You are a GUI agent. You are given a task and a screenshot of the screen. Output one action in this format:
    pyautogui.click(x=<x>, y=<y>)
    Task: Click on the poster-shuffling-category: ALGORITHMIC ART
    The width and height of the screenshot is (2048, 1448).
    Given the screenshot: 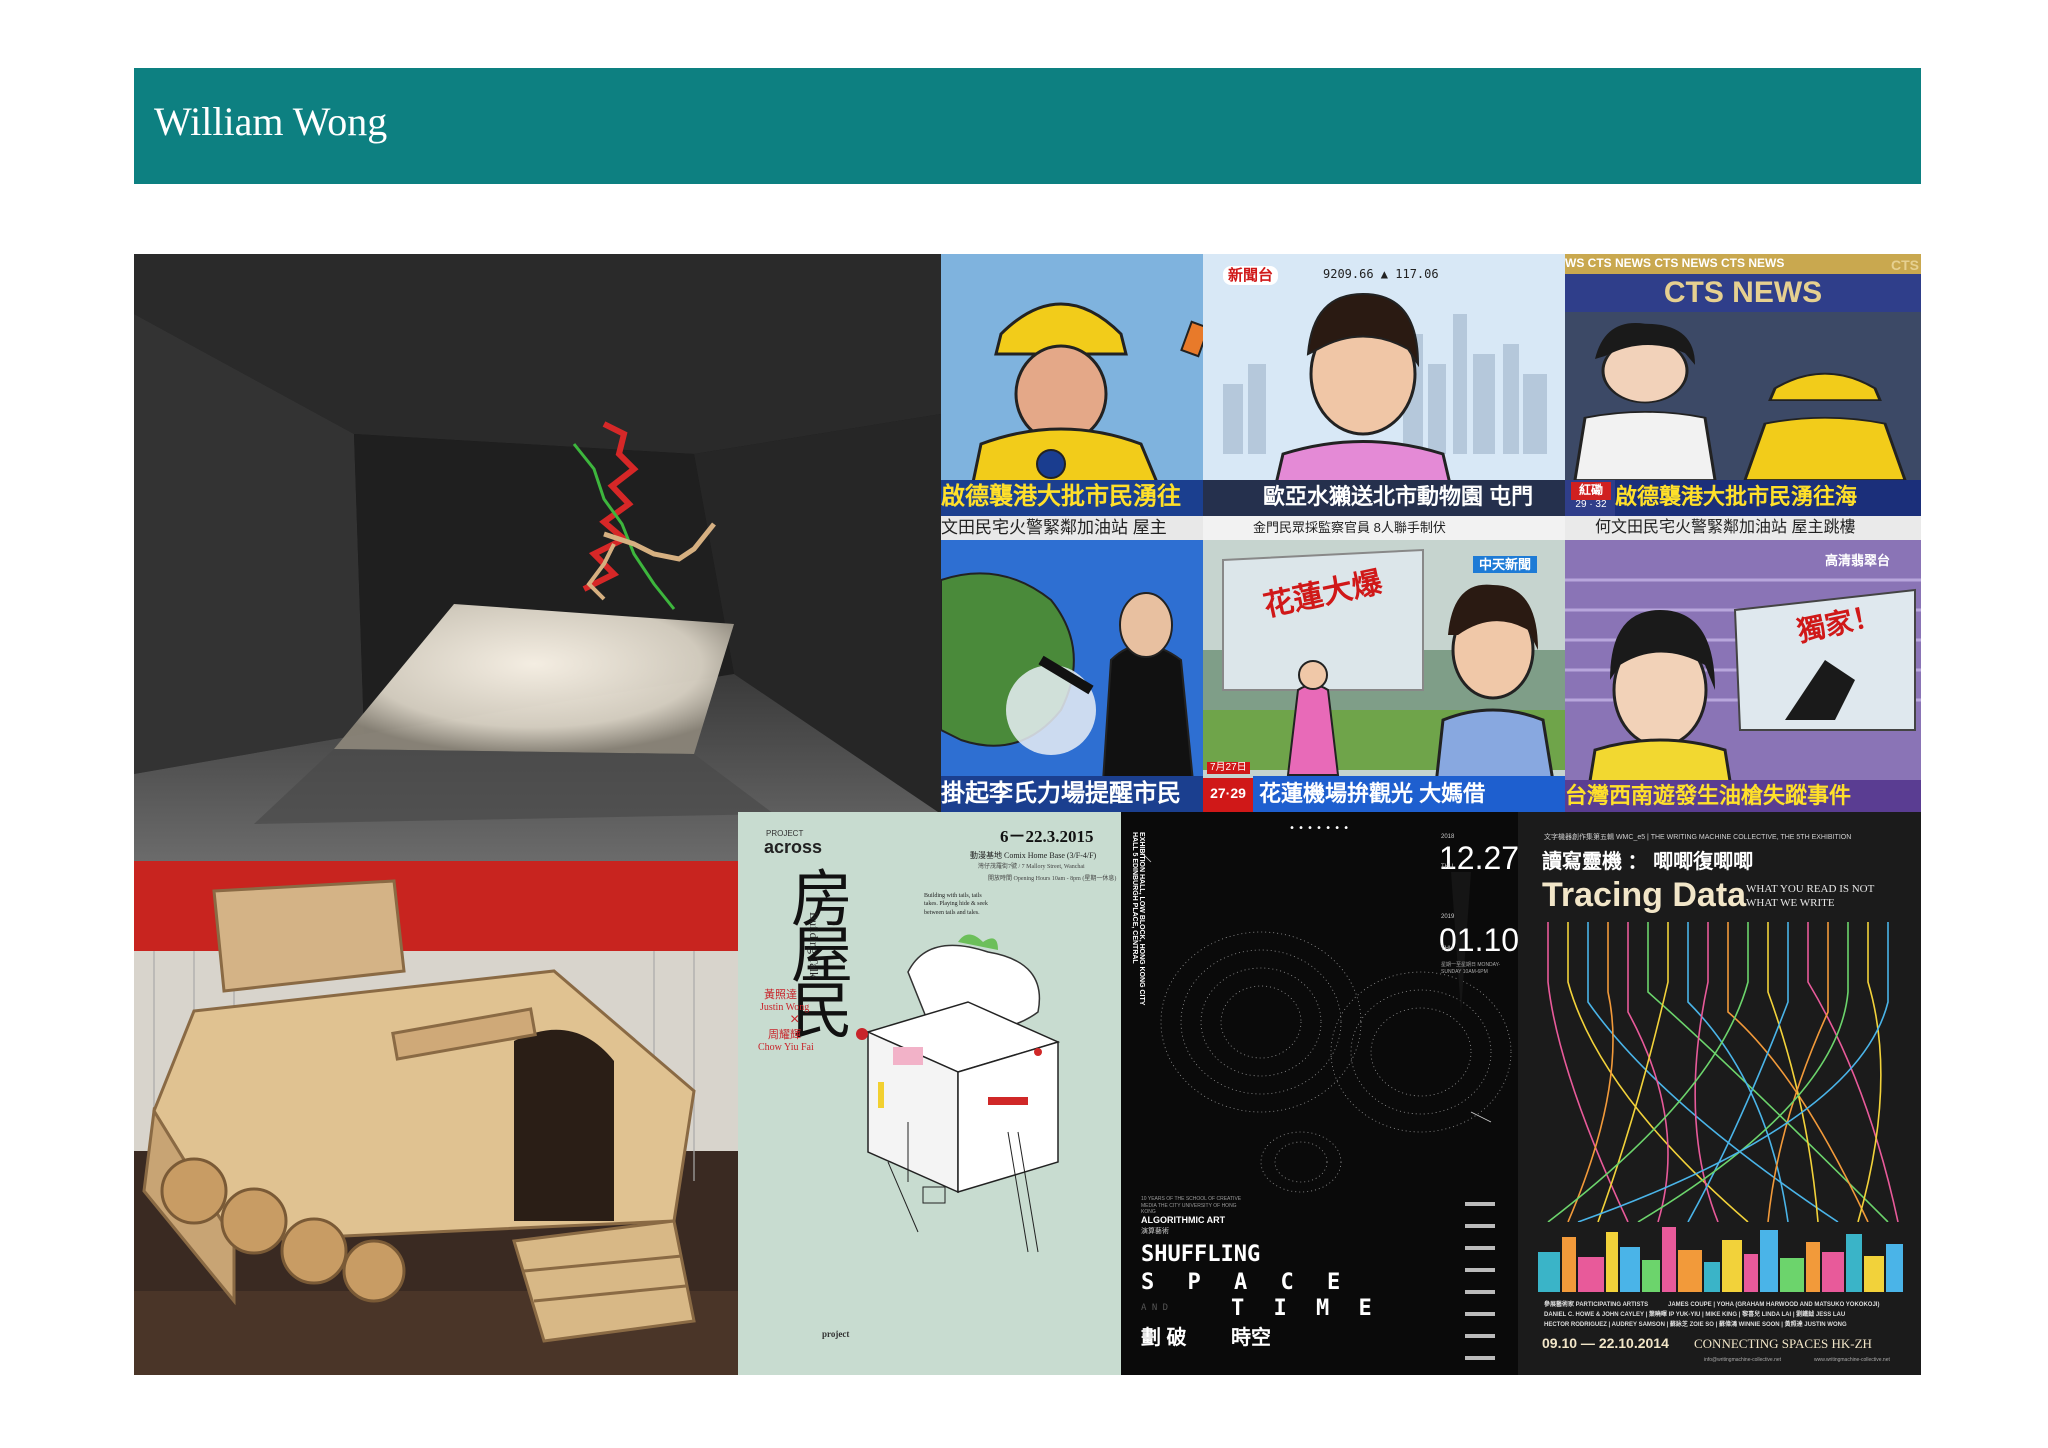 What is the action you would take?
    pyautogui.click(x=1183, y=1220)
    